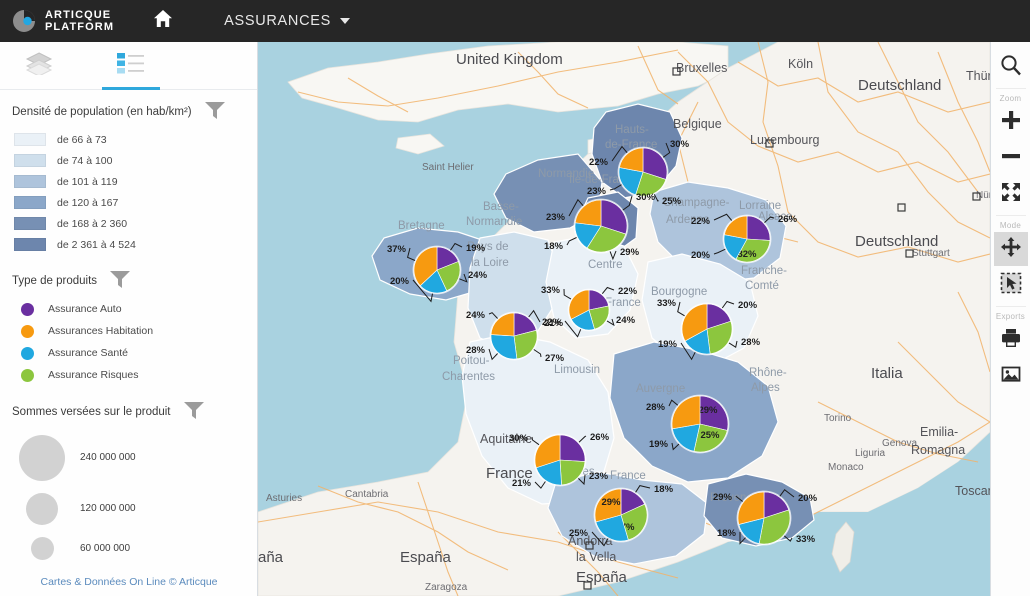 The height and width of the screenshot is (596, 1030). I want to click on brand-logo: ARTICQUE PLATFORM, so click(57, 21).